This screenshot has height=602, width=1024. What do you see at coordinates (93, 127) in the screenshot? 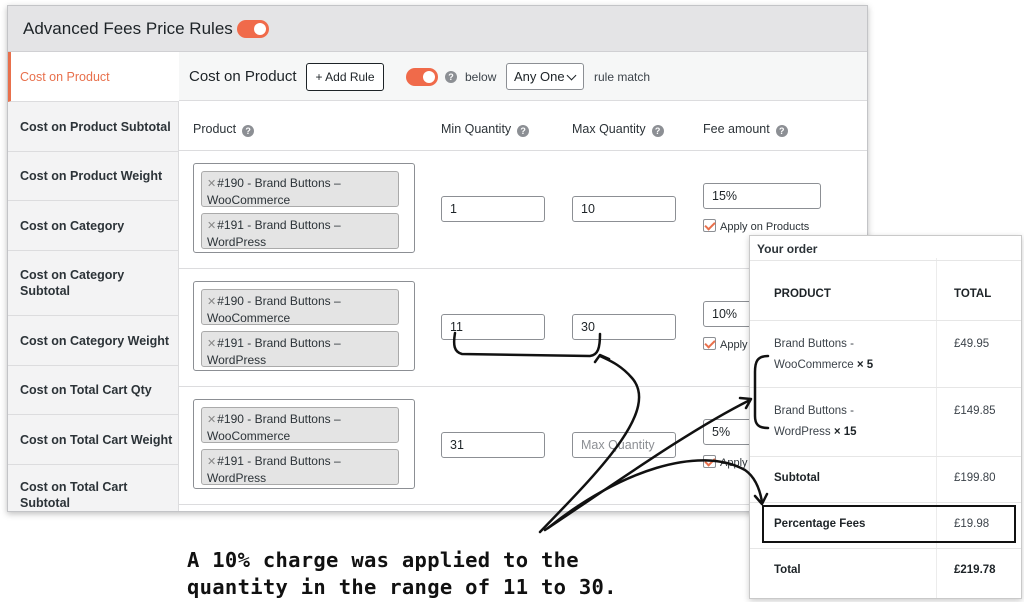
I see `sidebar-item-cost-on-product-subtotal: Cost on Product Subtotal` at bounding box center [93, 127].